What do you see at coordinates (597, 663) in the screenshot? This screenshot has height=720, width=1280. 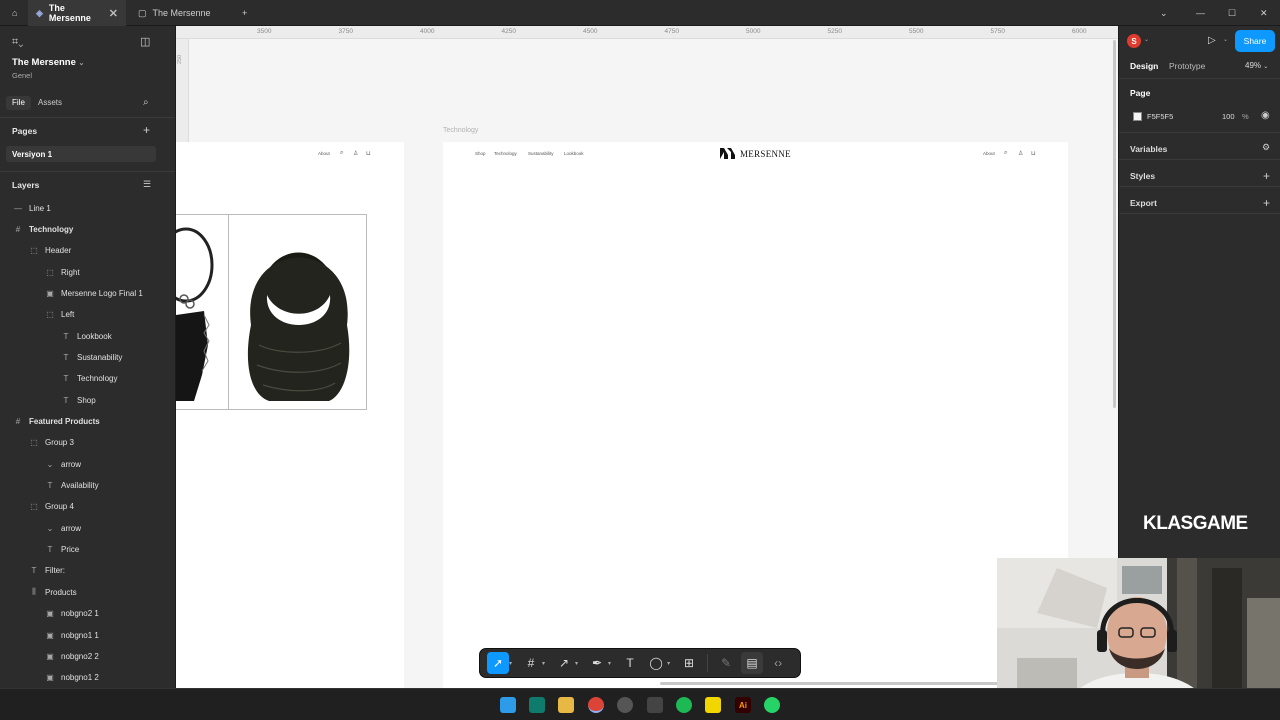 I see `pen-tool-icon: ✒` at bounding box center [597, 663].